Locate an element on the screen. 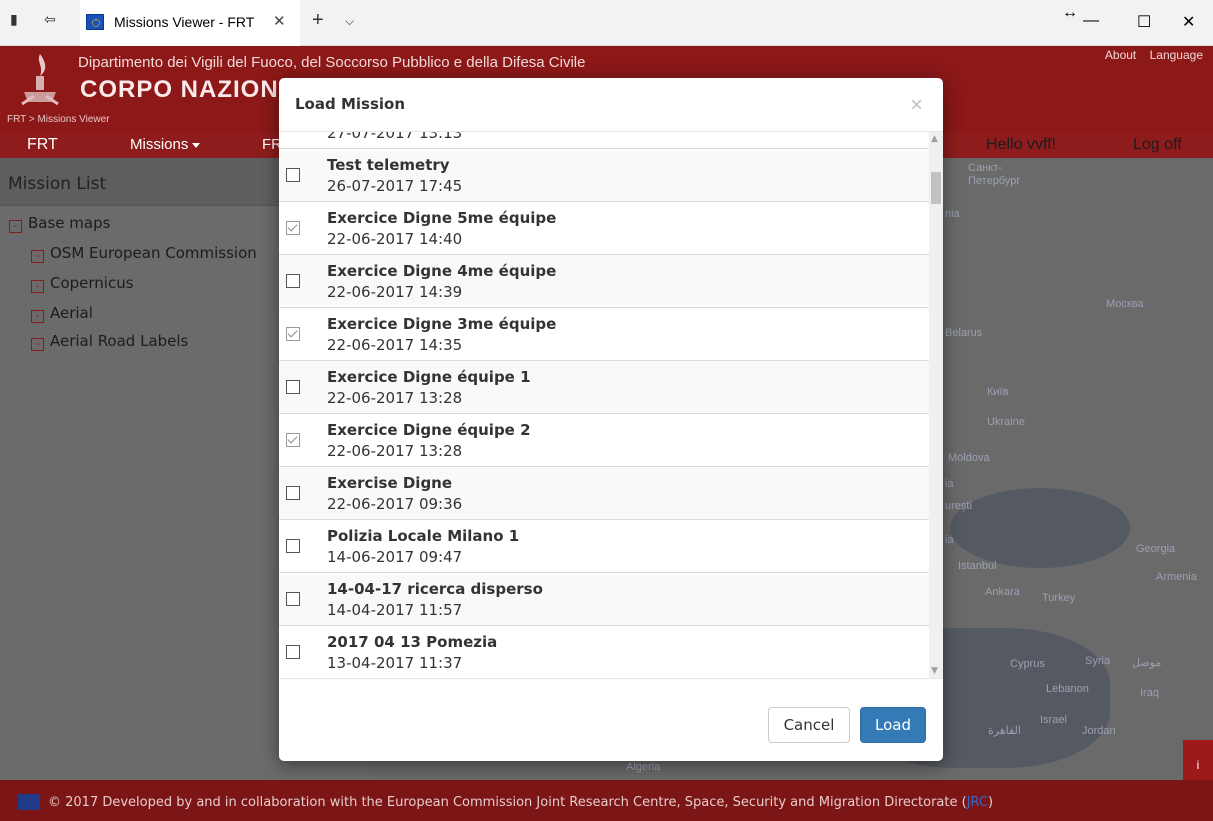 The height and width of the screenshot is (821, 1213). mission-date: 27-07-2017 13:13 is located at coordinates (395, 137).